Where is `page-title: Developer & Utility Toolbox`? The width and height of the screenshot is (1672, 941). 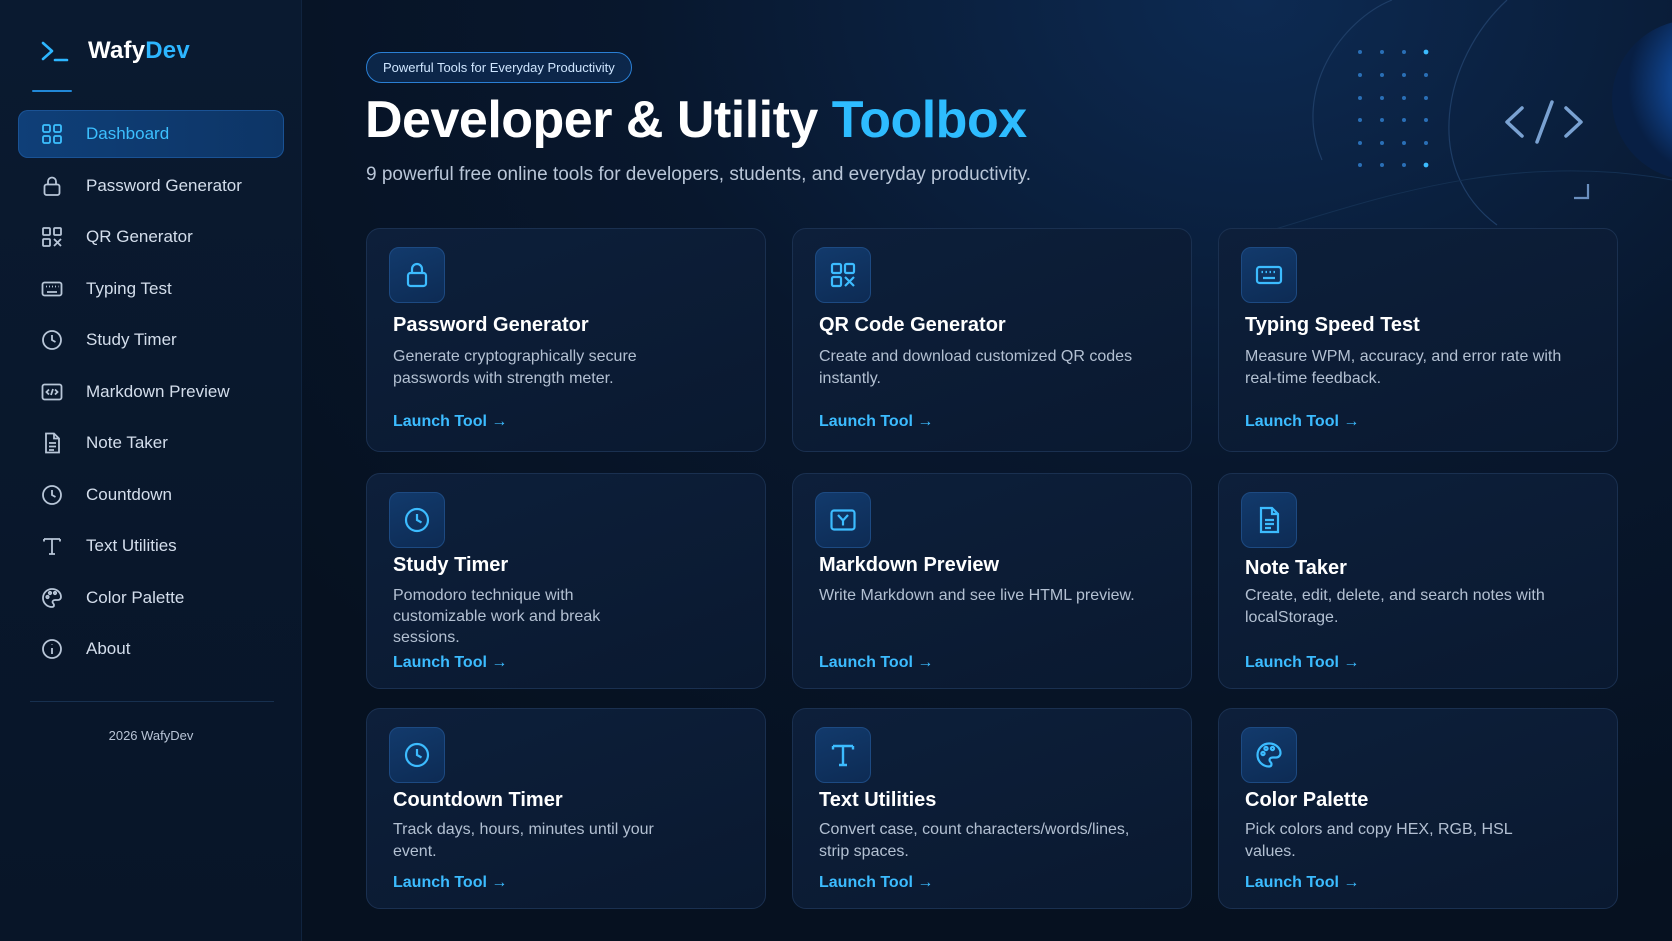
page-title: Developer & Utility Toolbox is located at coordinates (696, 120).